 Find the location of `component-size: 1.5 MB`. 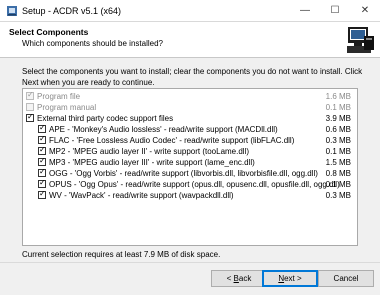

component-size: 1.5 MB is located at coordinates (338, 162).